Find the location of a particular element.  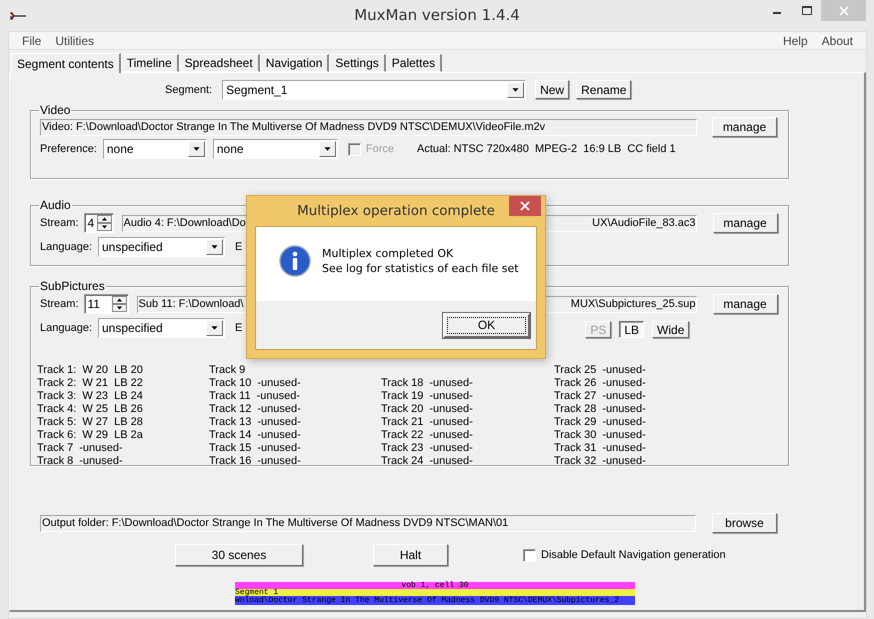

track-label: Track 24 is located at coordinates (402, 460).